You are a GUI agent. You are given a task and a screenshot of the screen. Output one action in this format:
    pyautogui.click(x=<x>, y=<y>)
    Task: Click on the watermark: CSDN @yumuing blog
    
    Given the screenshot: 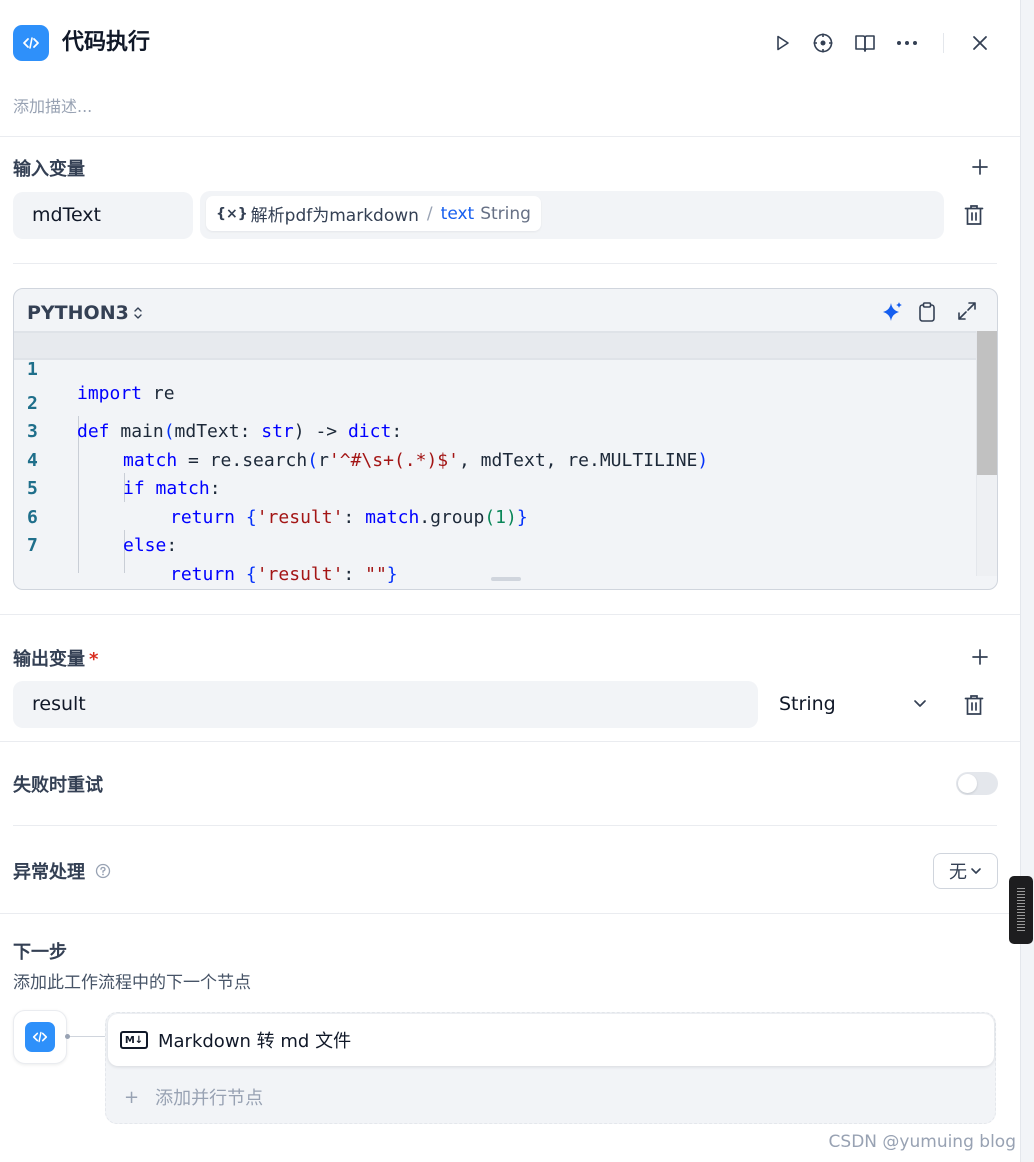 What is the action you would take?
    pyautogui.click(x=922, y=1142)
    